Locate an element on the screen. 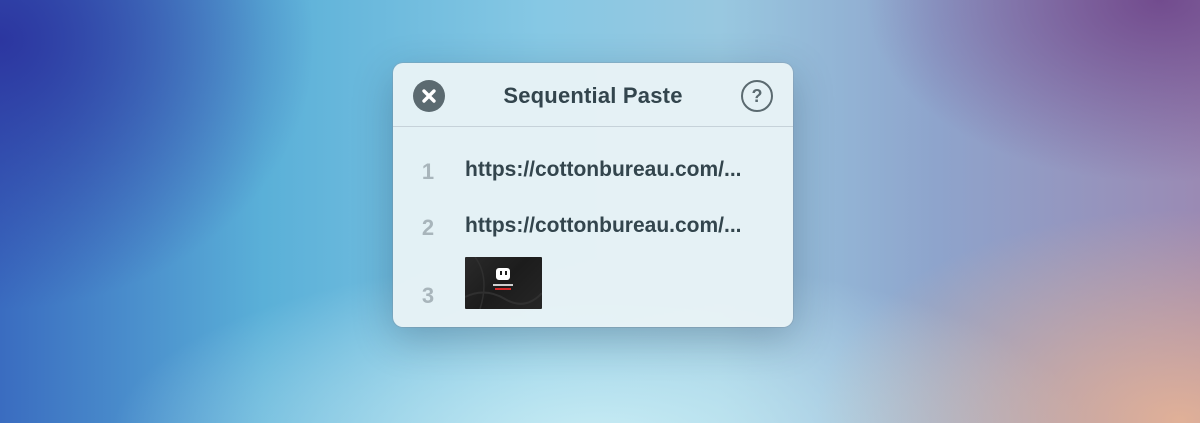  item-number: 3 is located at coordinates (428, 295).